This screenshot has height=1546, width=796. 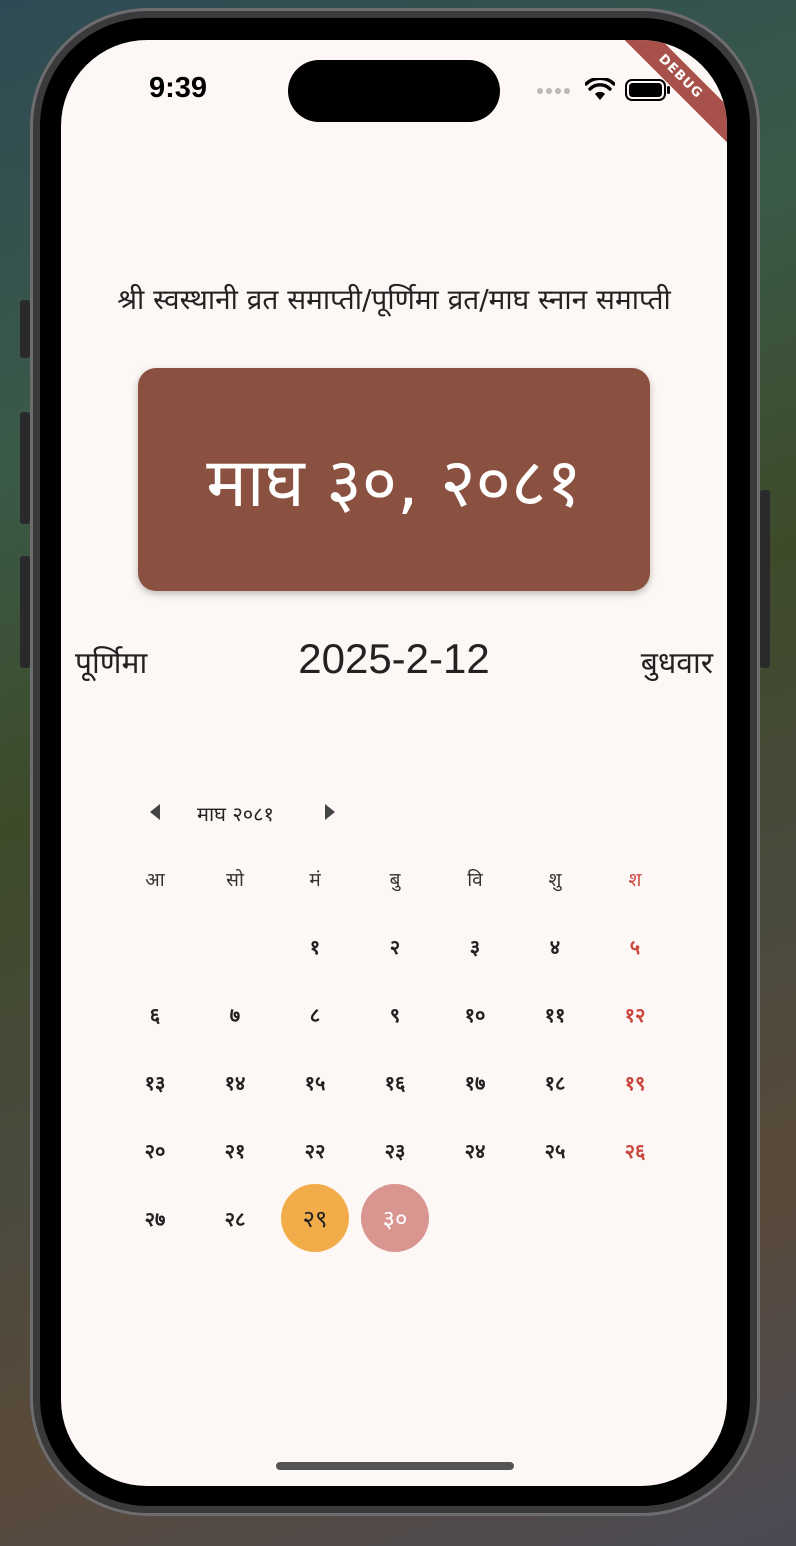 I want to click on weekday-sat: श, so click(x=635, y=880).